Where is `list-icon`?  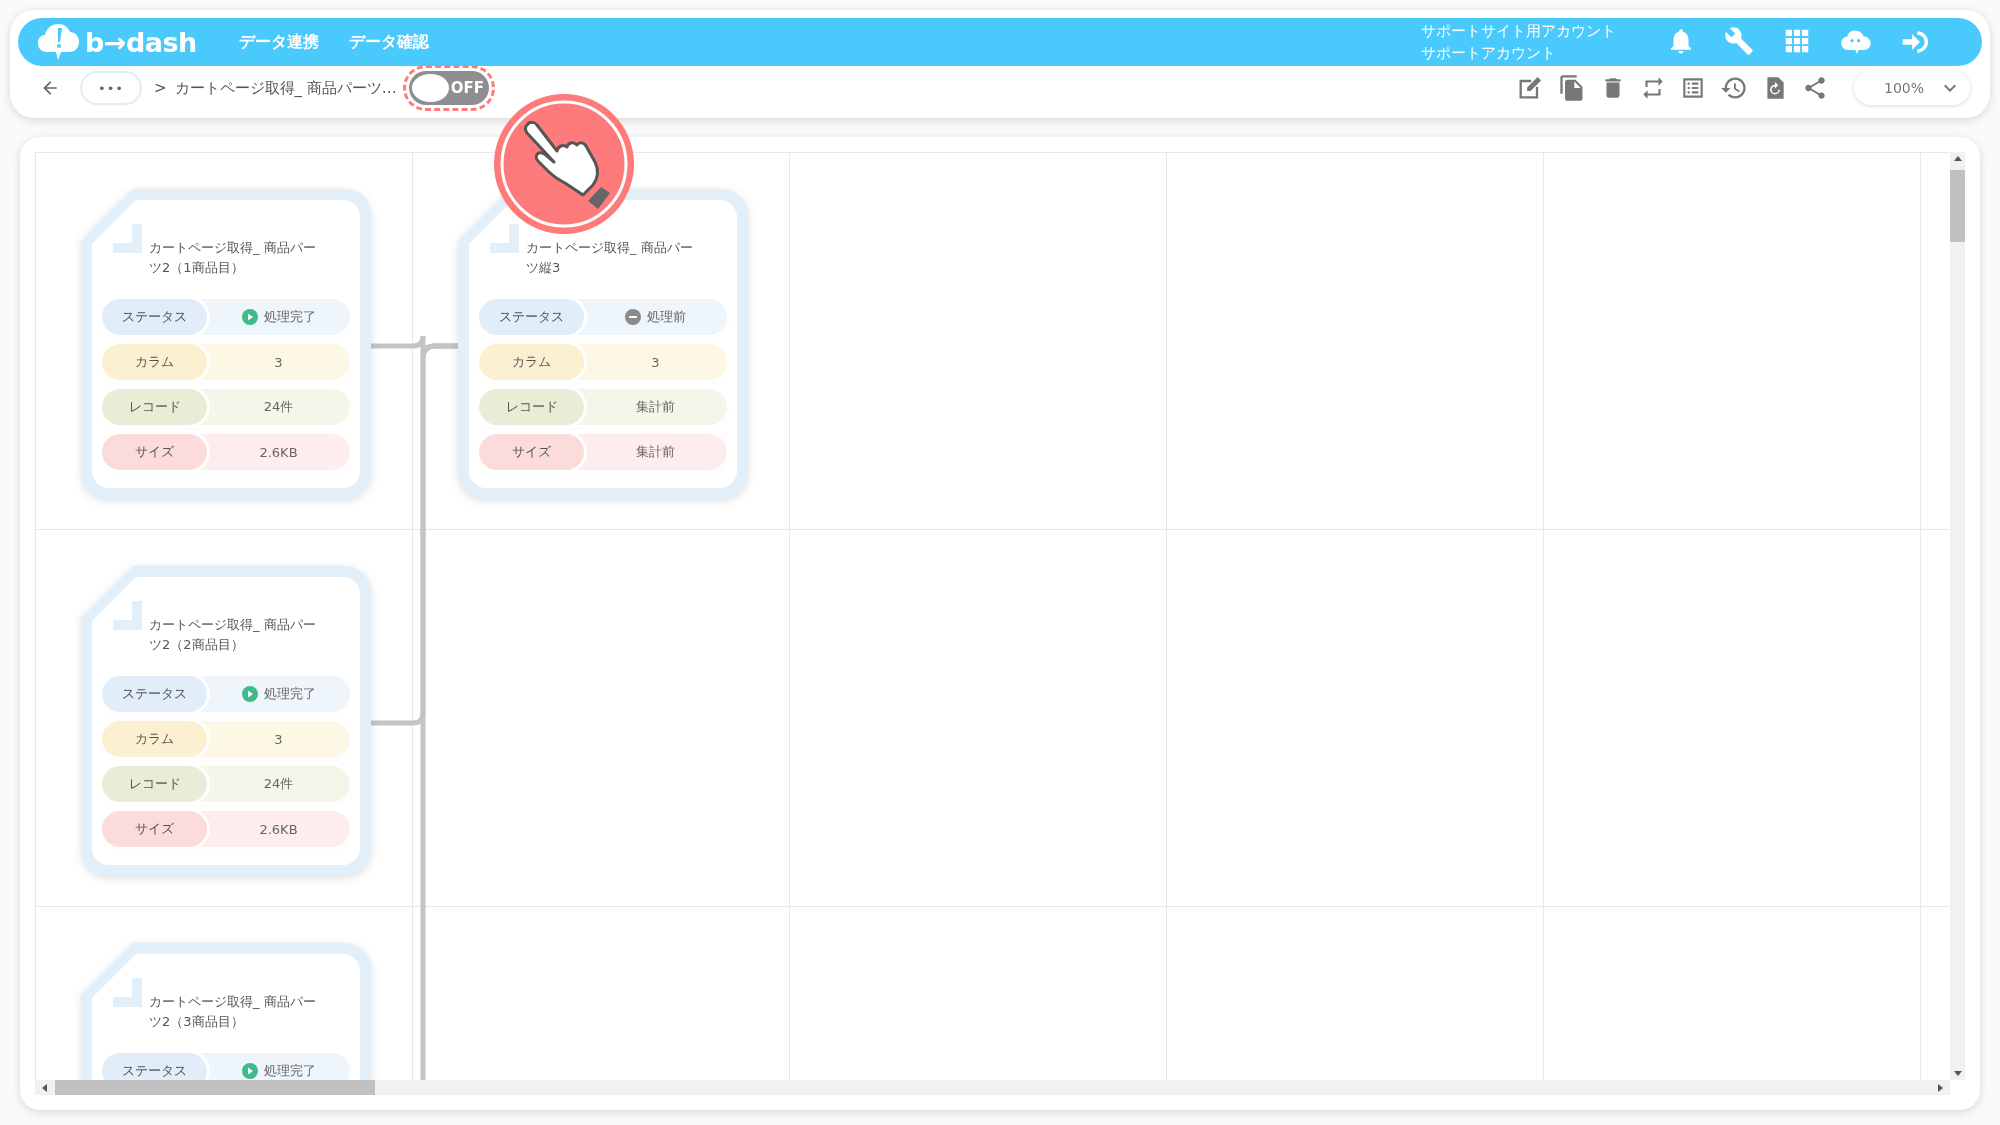
list-icon is located at coordinates (1693, 88).